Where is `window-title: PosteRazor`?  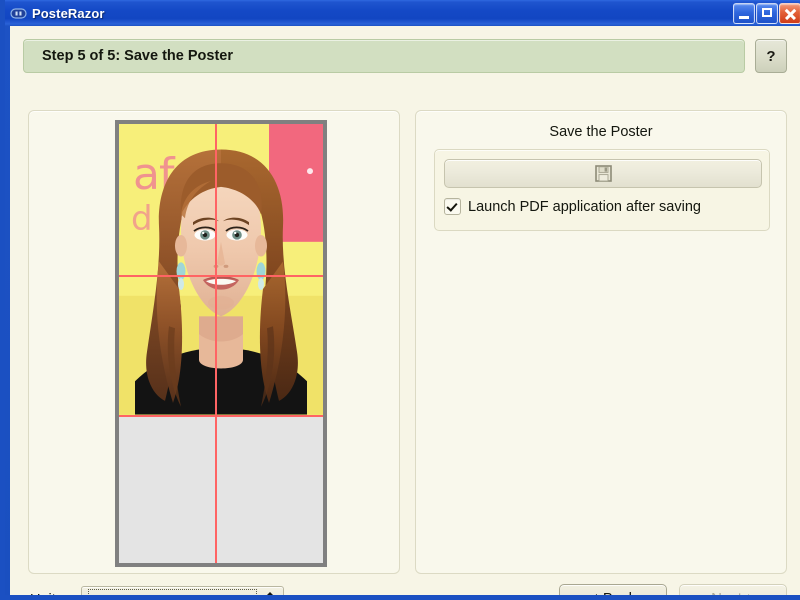 window-title: PosteRazor is located at coordinates (68, 13).